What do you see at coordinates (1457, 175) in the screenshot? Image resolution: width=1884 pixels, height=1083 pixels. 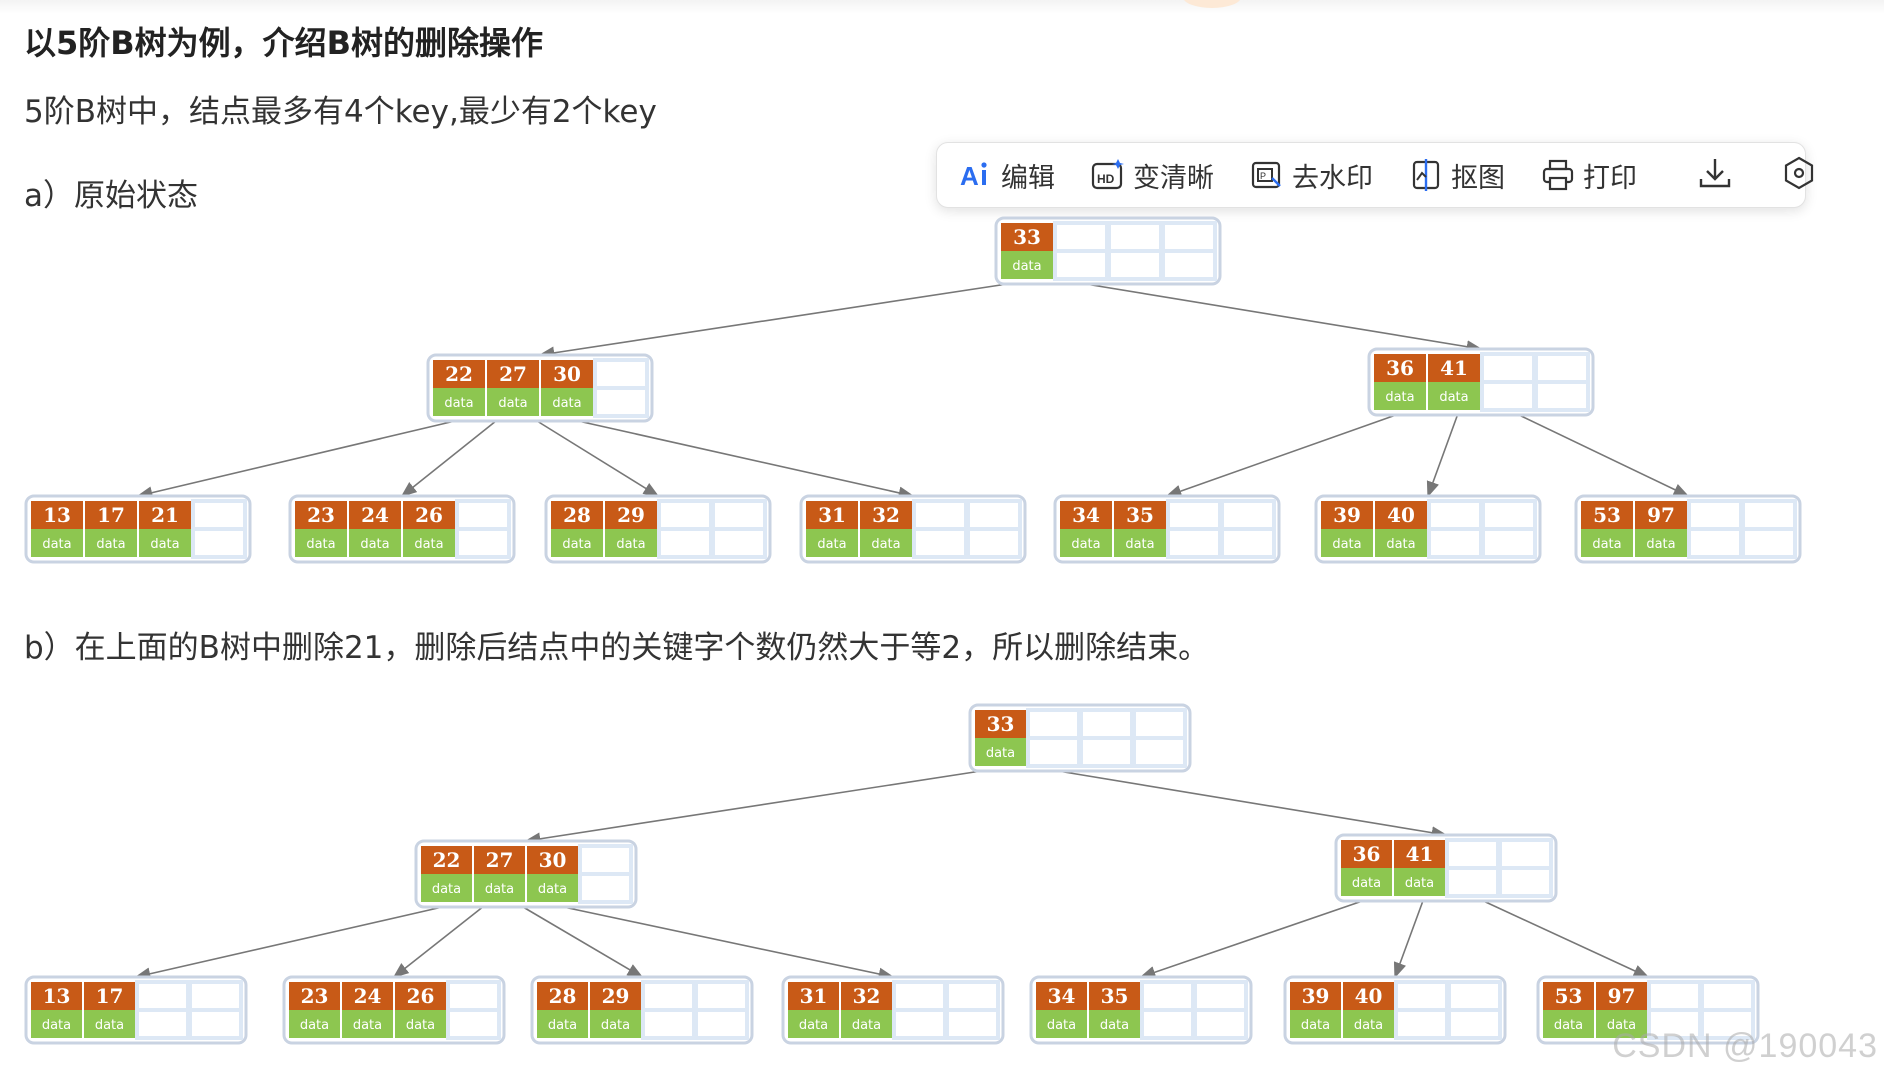 I see `cutout-button: 抠图` at bounding box center [1457, 175].